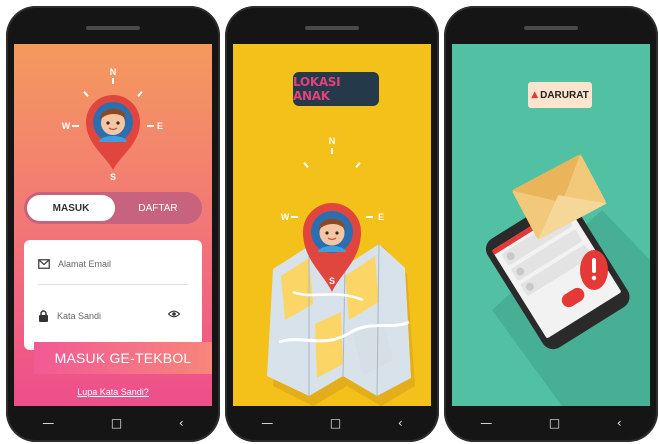 The width and height of the screenshot is (659, 444). I want to click on field-divider, so click(113, 284).